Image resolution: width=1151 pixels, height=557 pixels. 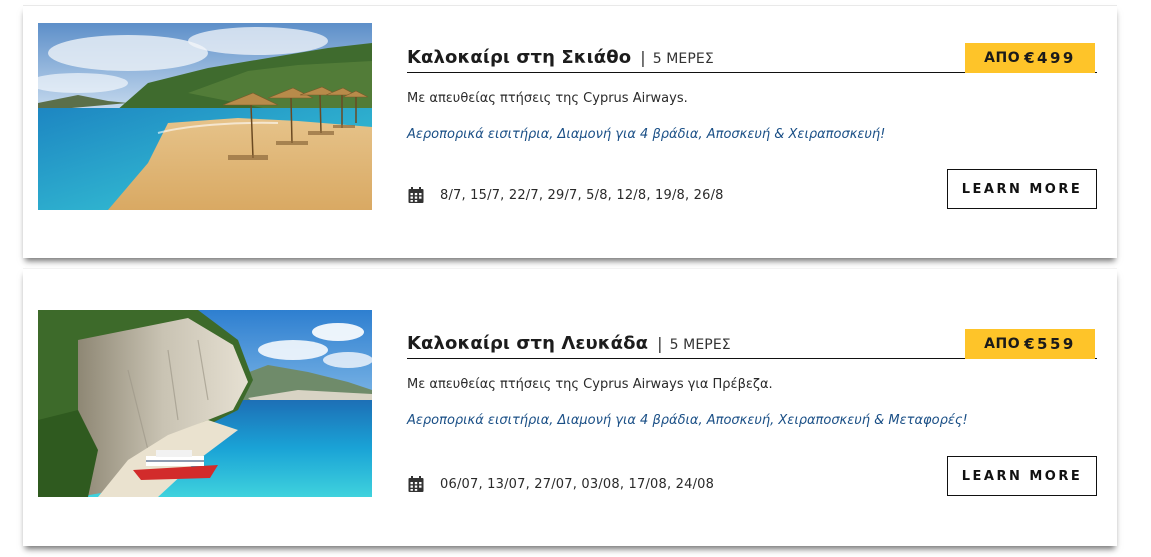 I want to click on departure-dates: 06/07, 13/07, 27/07, 03/08, 17/08, 24/08, so click(x=577, y=484).